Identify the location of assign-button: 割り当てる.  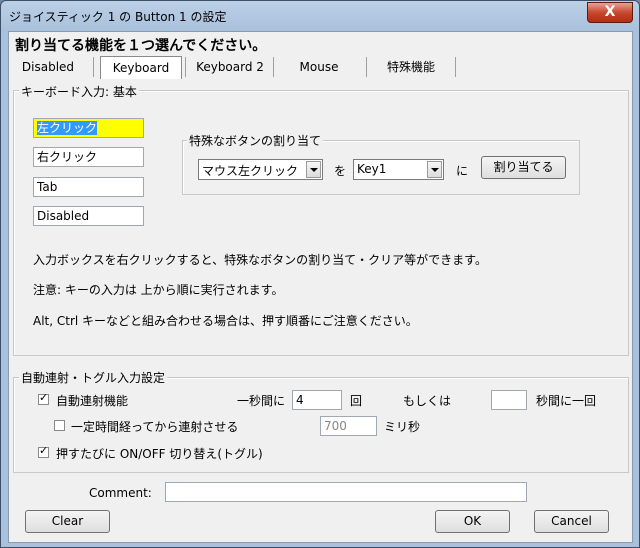
(523, 167).